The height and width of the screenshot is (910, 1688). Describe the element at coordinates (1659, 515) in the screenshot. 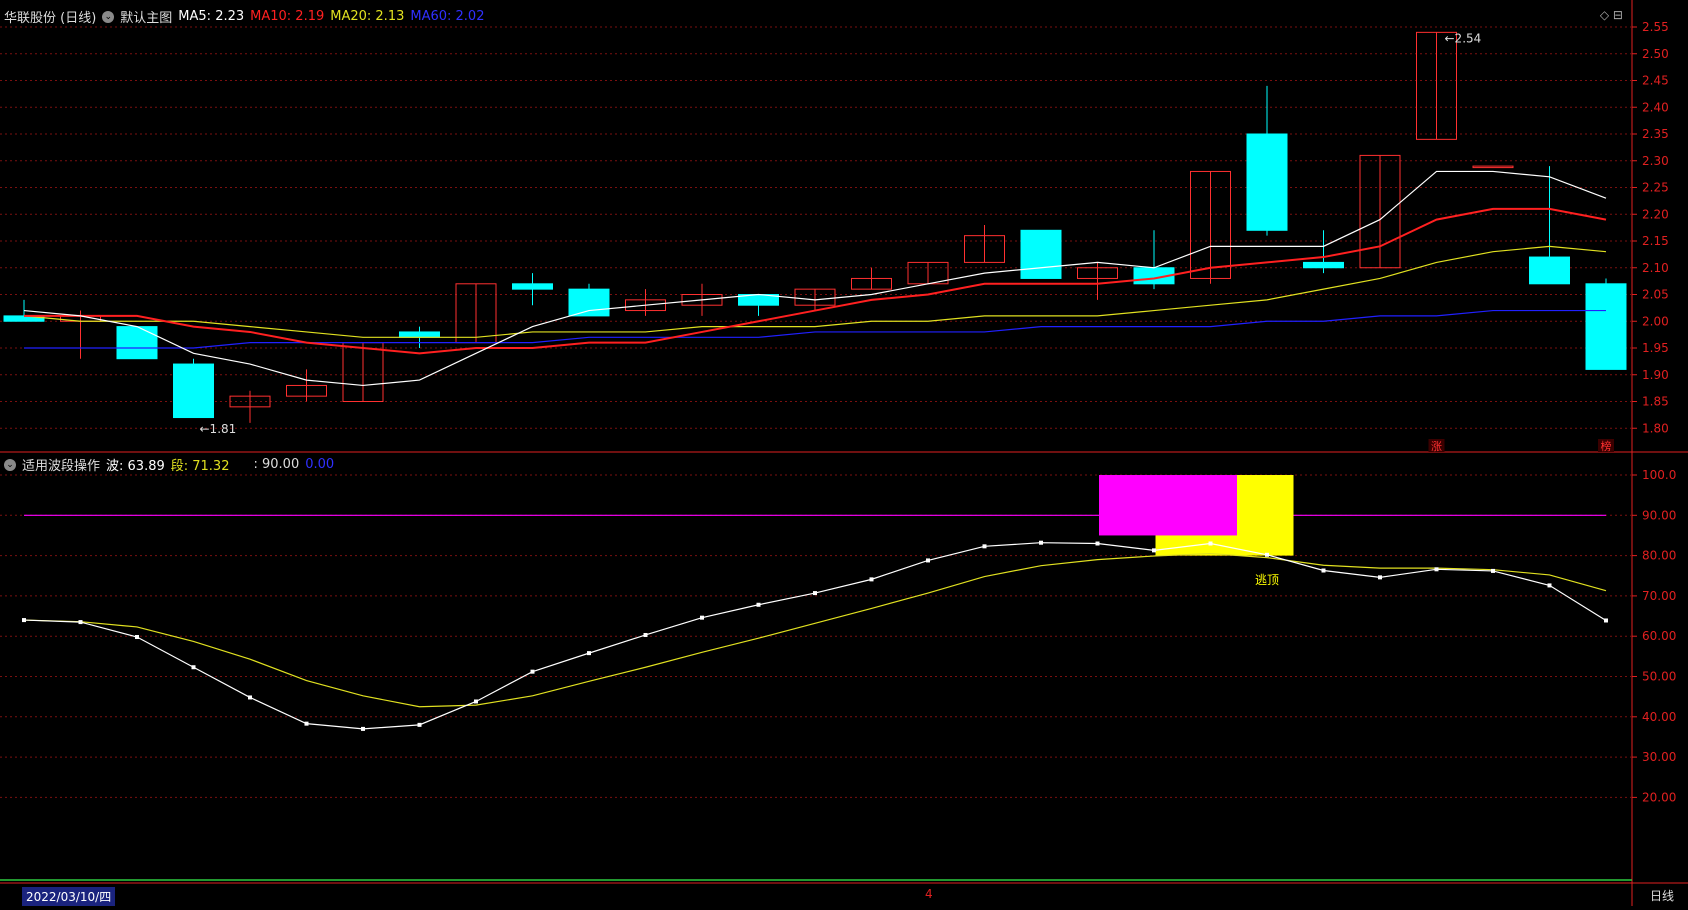

I see `indicator-axis-label: 90.00` at that location.